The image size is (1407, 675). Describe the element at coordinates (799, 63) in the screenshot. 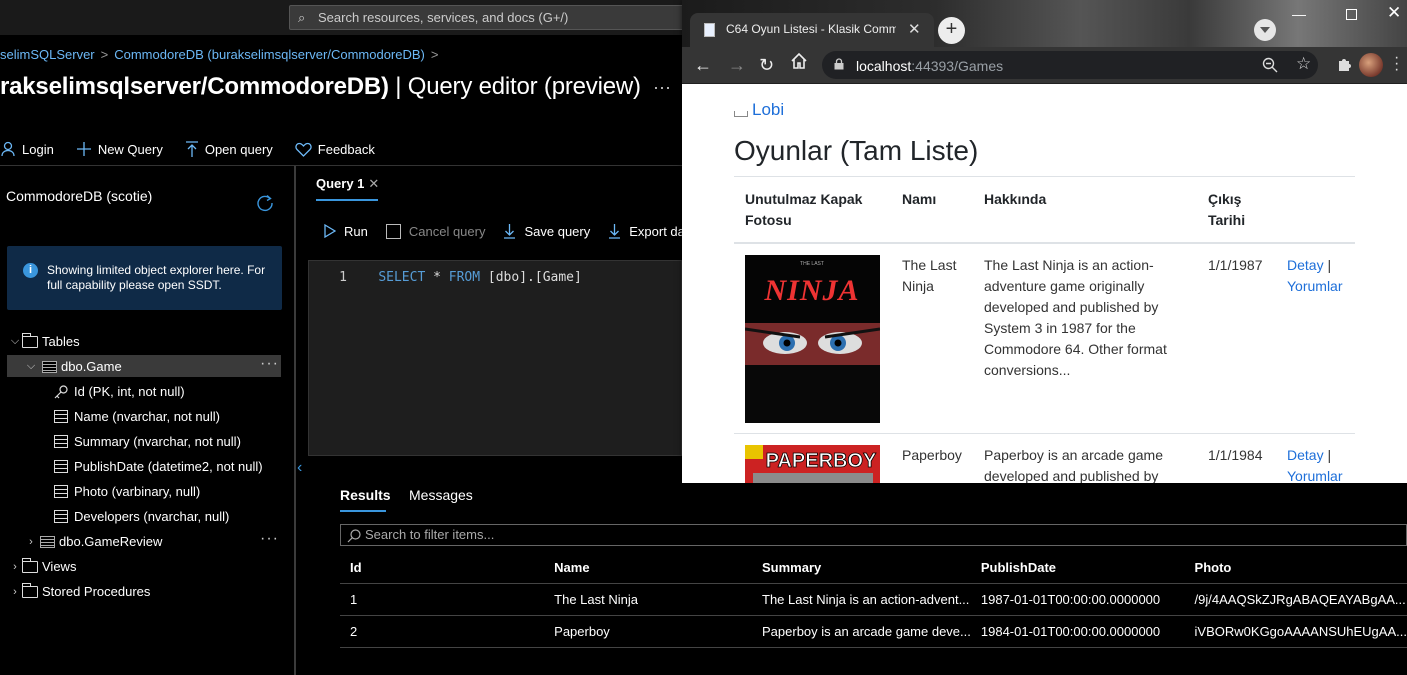

I see `home-icon` at that location.